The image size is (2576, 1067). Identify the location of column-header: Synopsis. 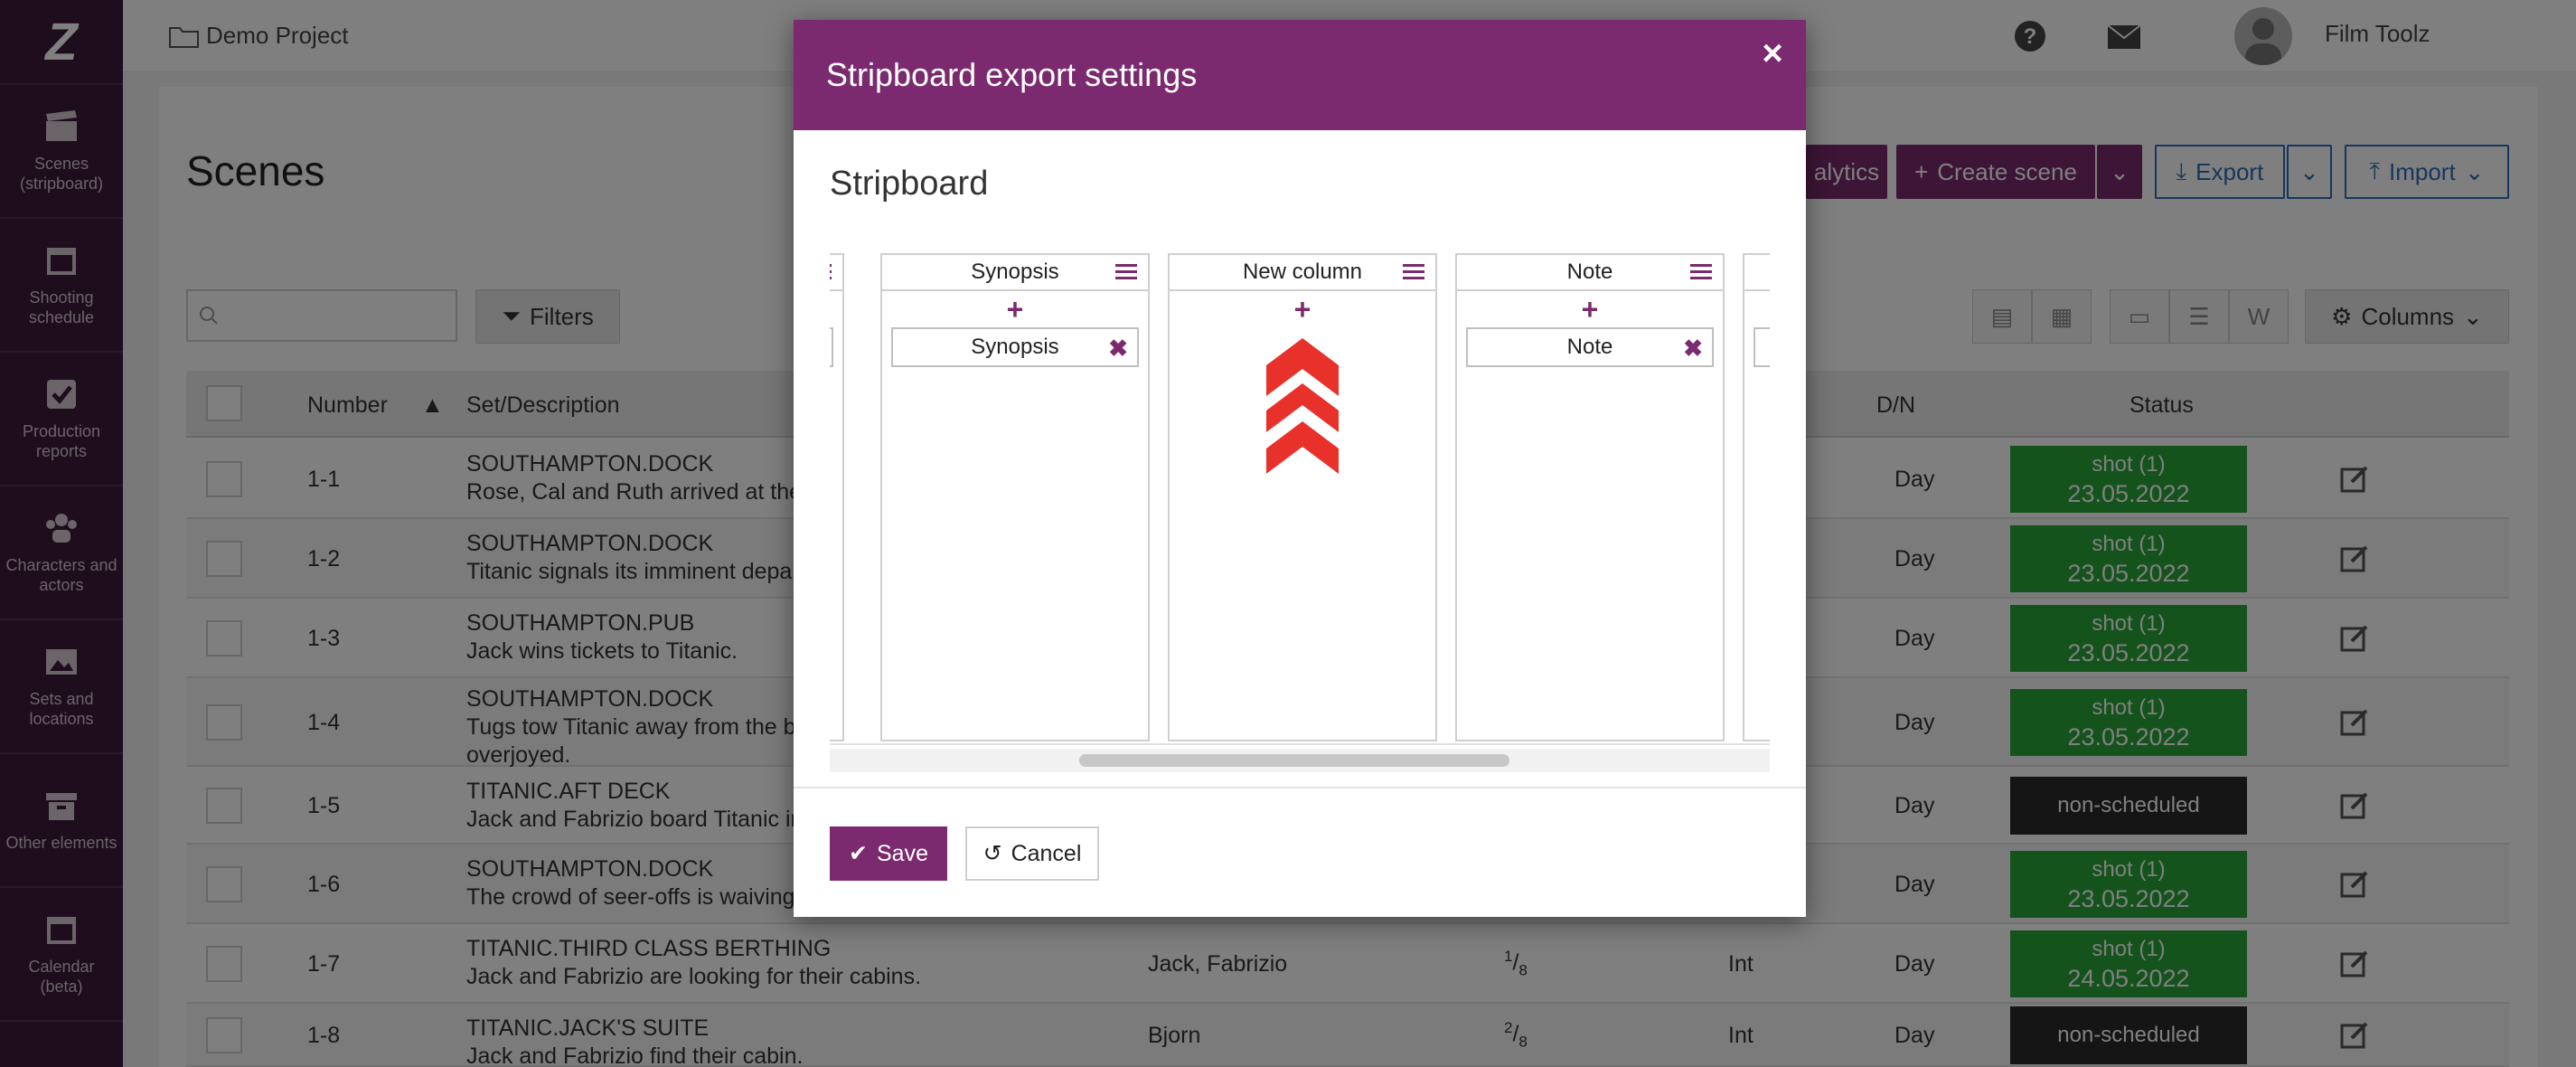
(1015, 273).